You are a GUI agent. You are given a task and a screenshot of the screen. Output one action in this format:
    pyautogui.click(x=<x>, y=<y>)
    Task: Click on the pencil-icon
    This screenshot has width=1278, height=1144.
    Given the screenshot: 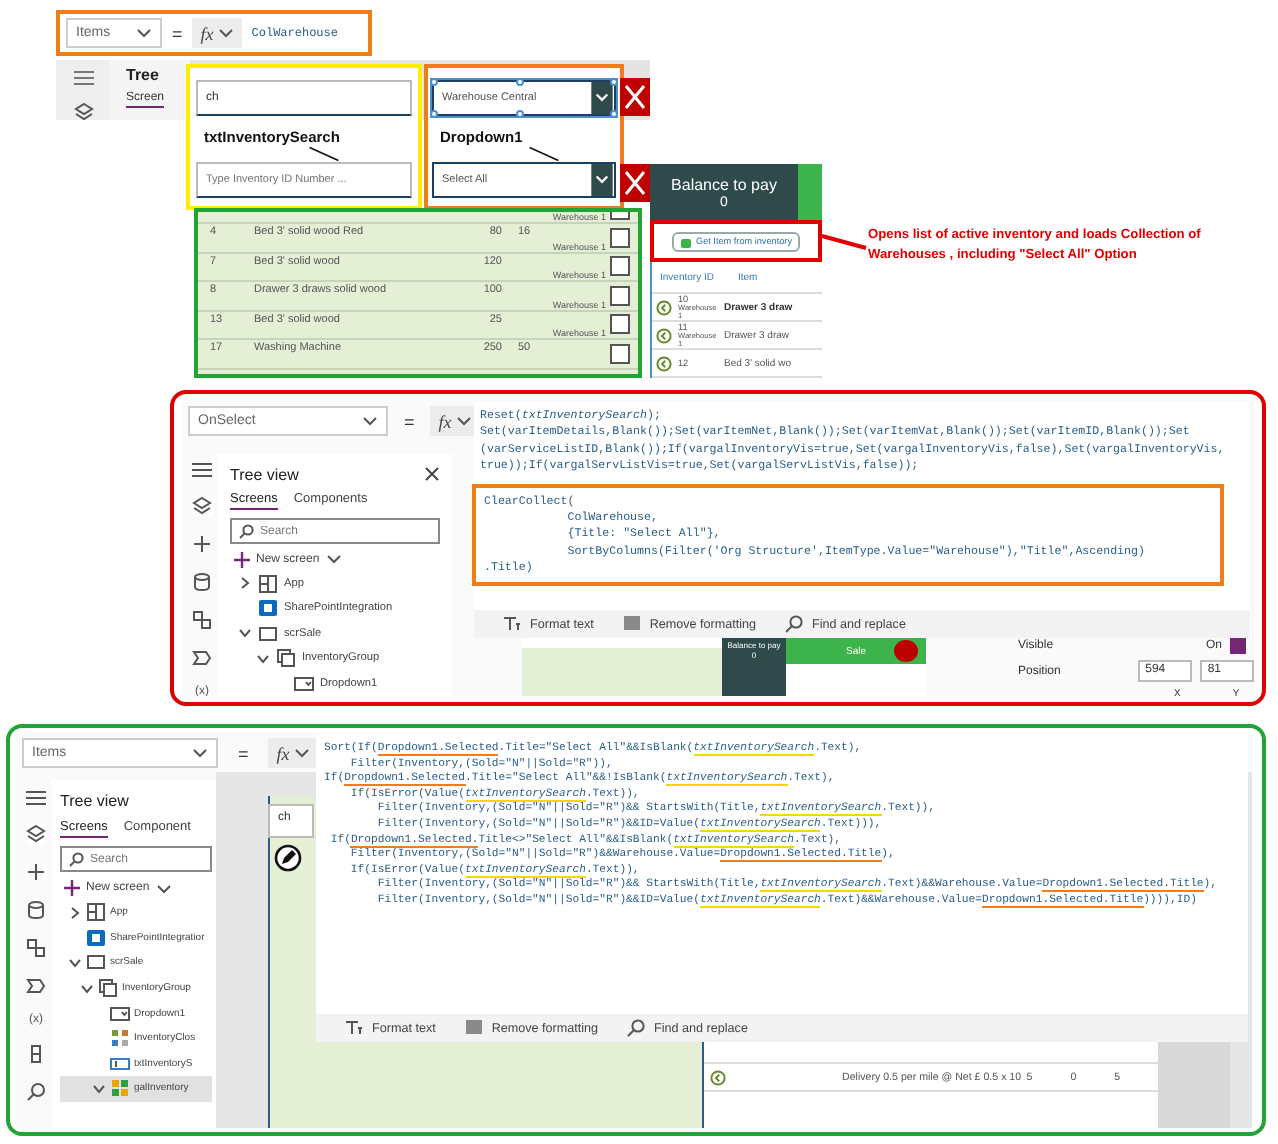 What is the action you would take?
    pyautogui.click(x=288, y=858)
    